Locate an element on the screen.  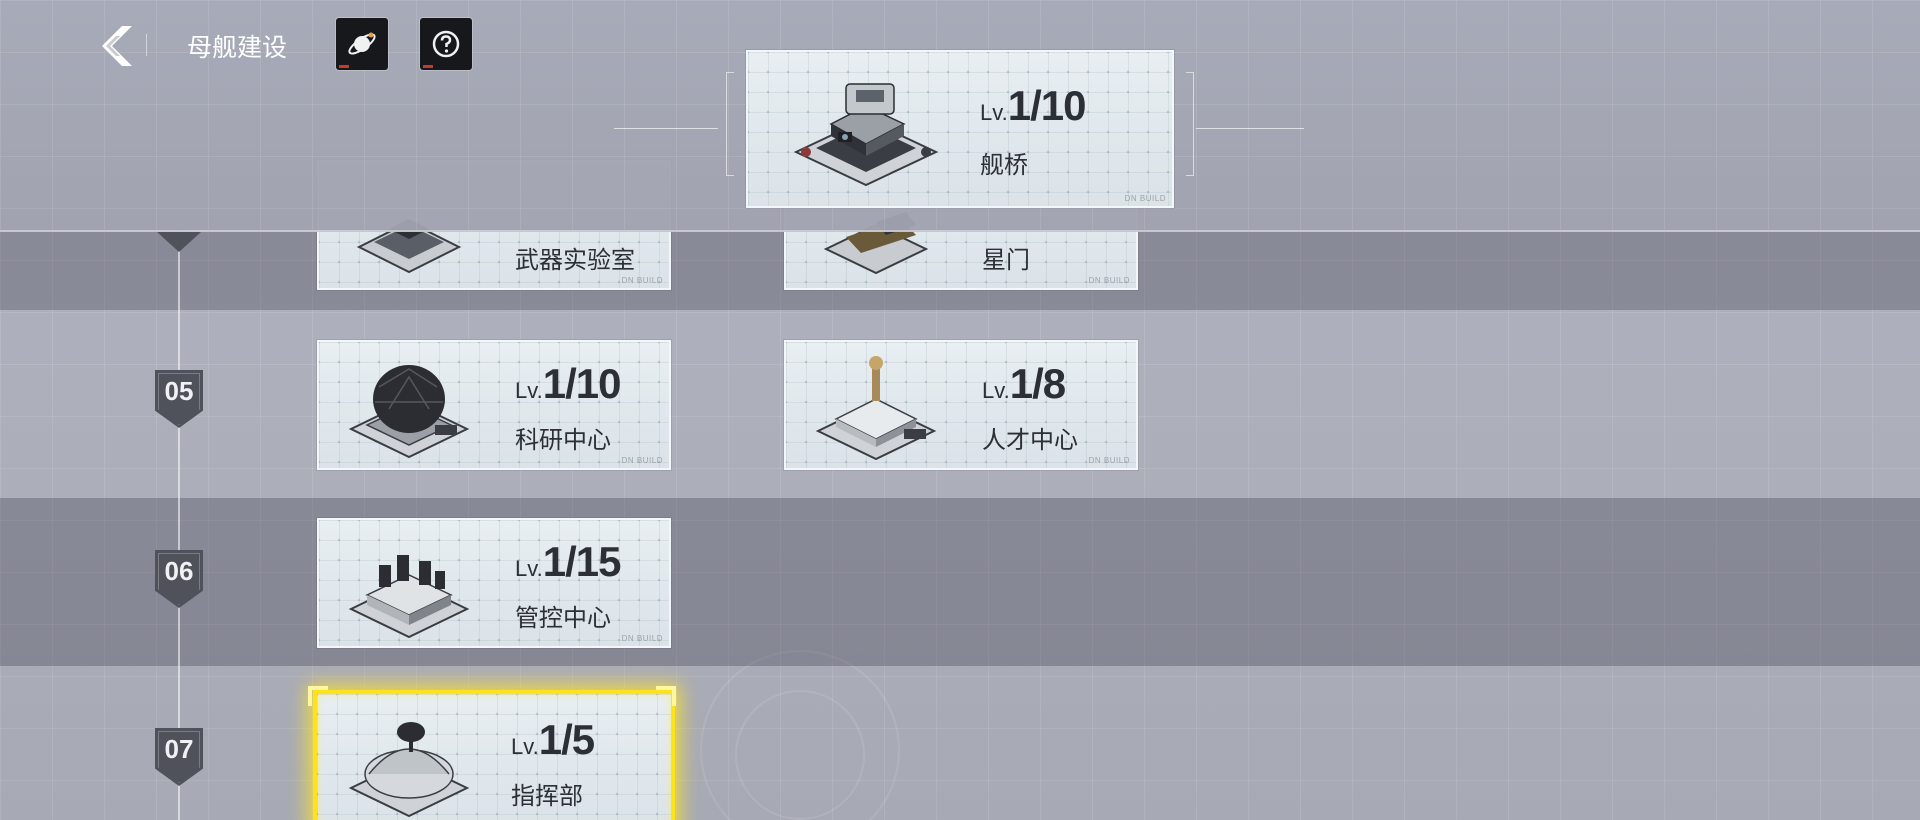
planet-icon is located at coordinates (362, 43).